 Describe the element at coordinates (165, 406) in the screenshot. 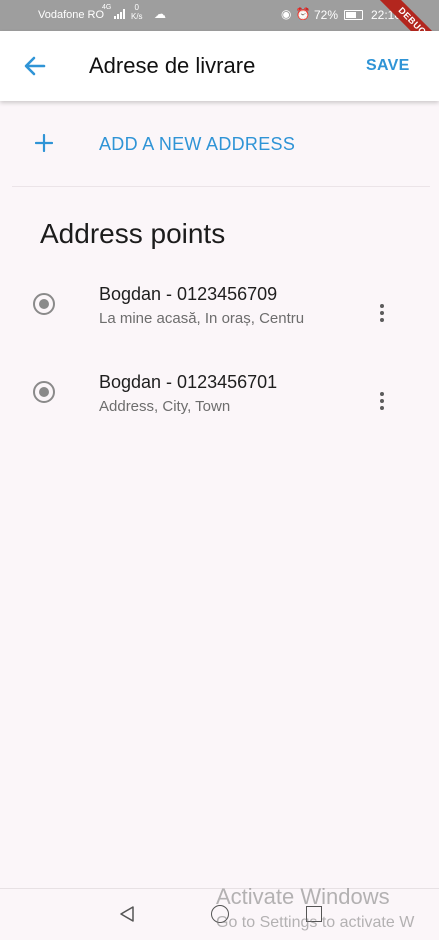

I see `address-detail: Address, City, Town` at that location.